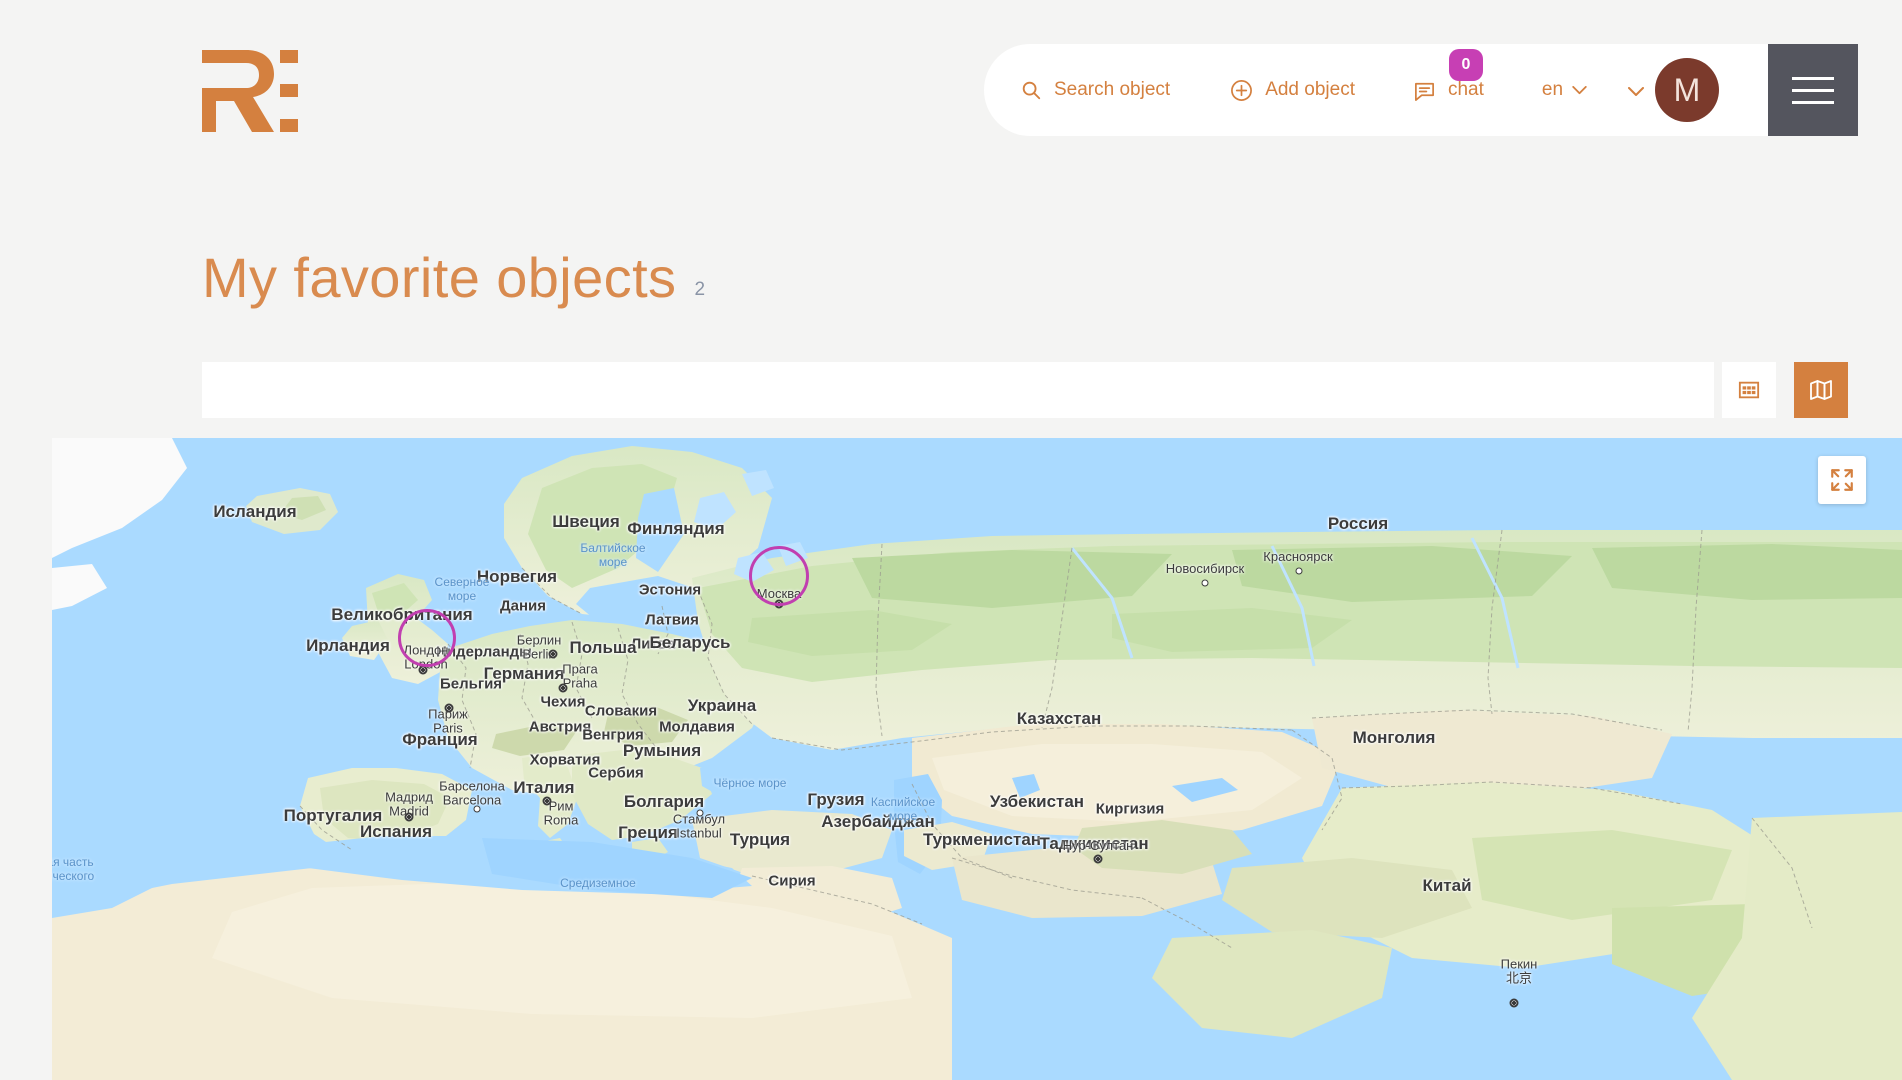 The image size is (1902, 1080). What do you see at coordinates (700, 289) in the screenshot?
I see `favorites-count: 2` at bounding box center [700, 289].